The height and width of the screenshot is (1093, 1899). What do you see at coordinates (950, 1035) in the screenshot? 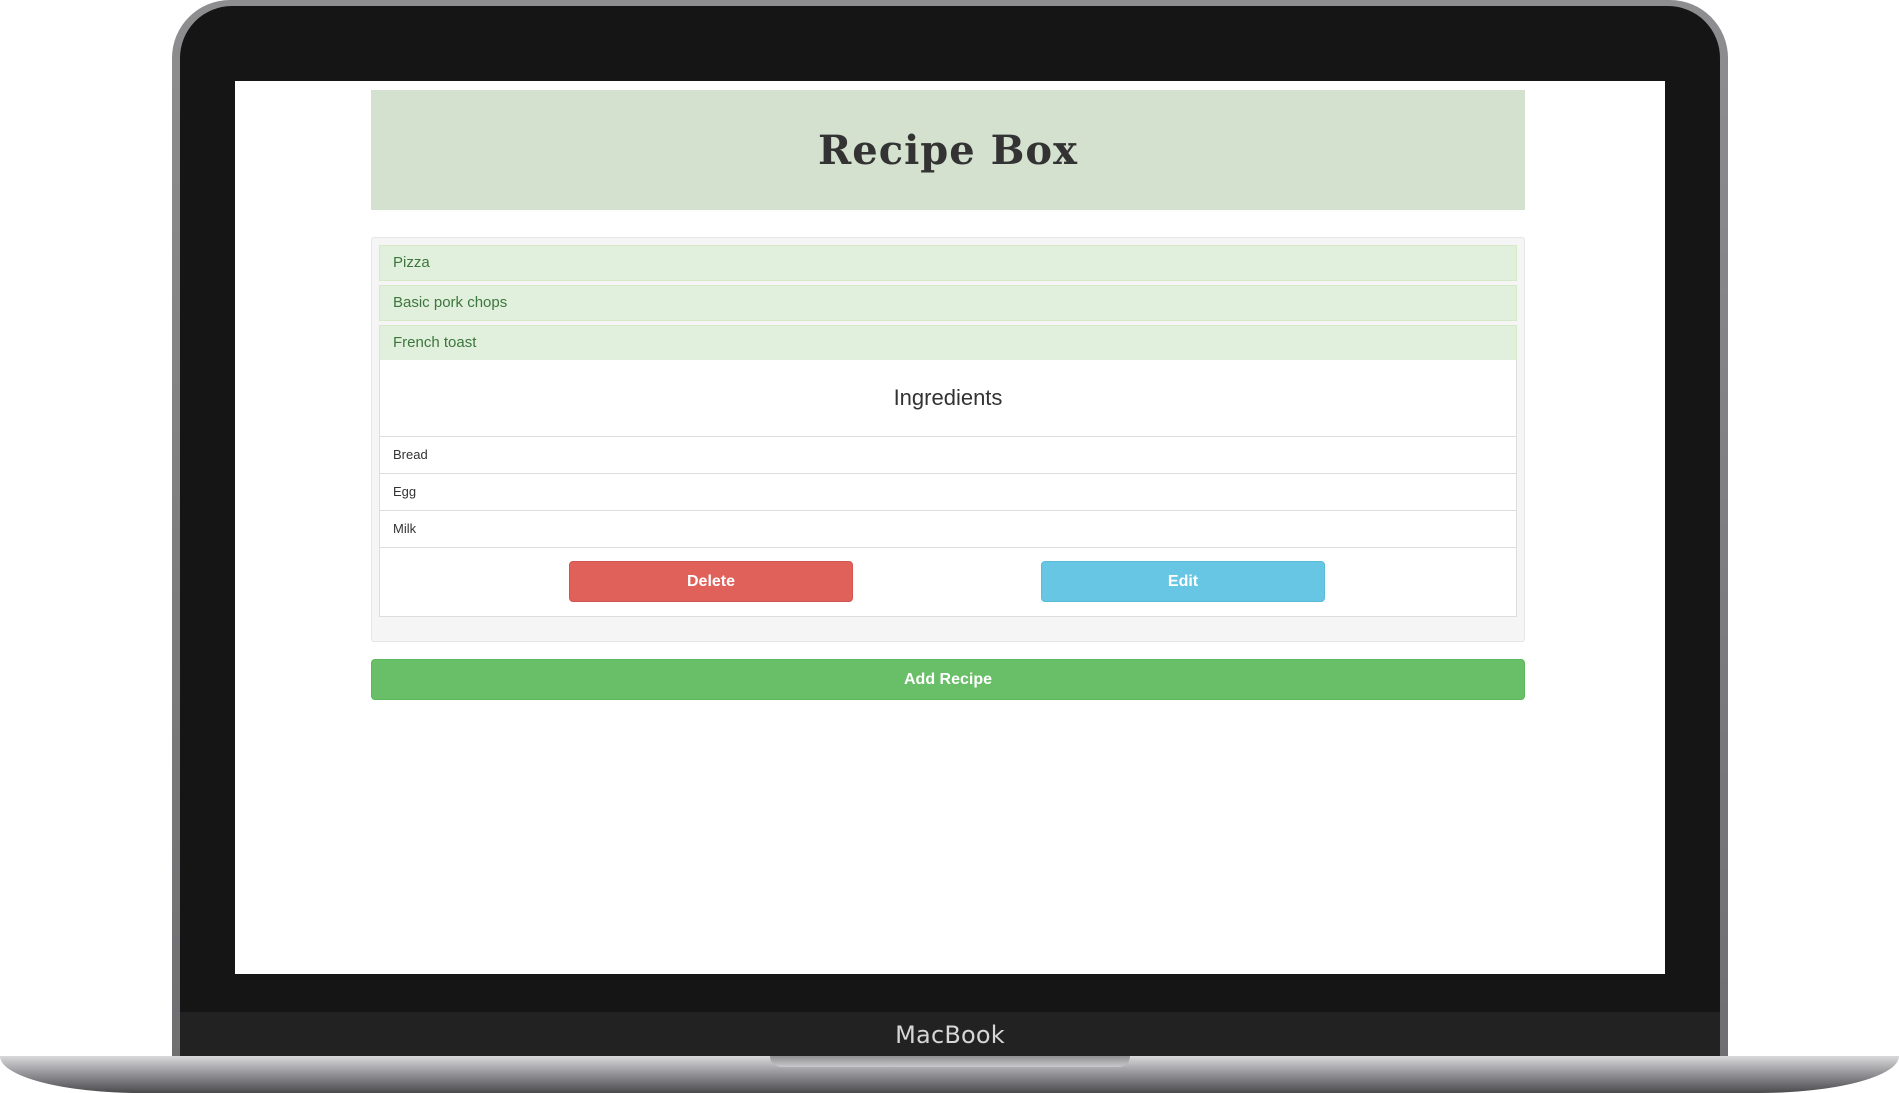
I see `laptop-brand-label: MacBook` at bounding box center [950, 1035].